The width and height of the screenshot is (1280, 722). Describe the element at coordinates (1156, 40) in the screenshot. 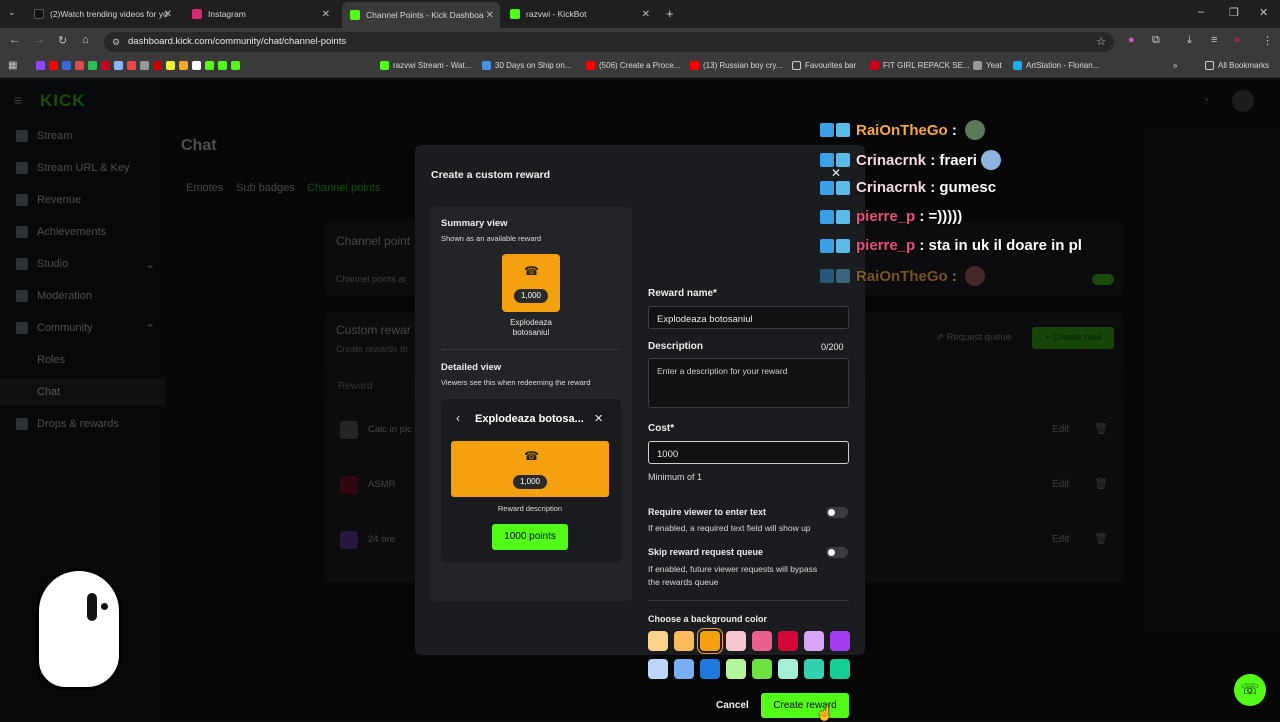

I see `extensions-puzzle-icon: ⧉` at that location.